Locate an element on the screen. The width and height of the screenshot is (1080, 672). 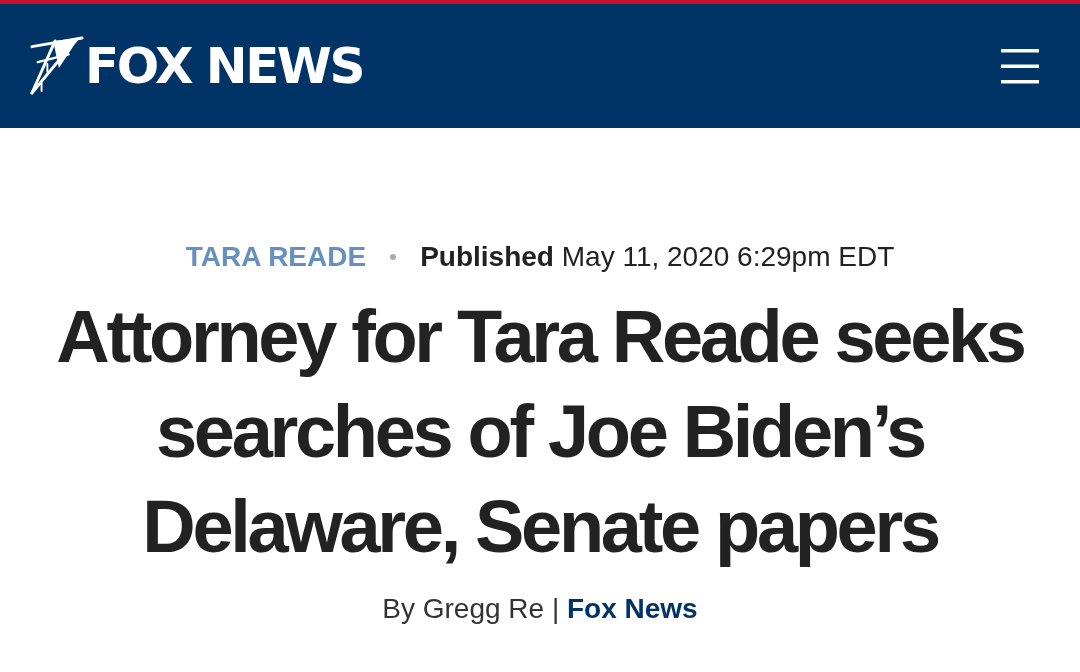
publish-date: Published May 11, 2020 6:29pm EDT is located at coordinates (657, 257).